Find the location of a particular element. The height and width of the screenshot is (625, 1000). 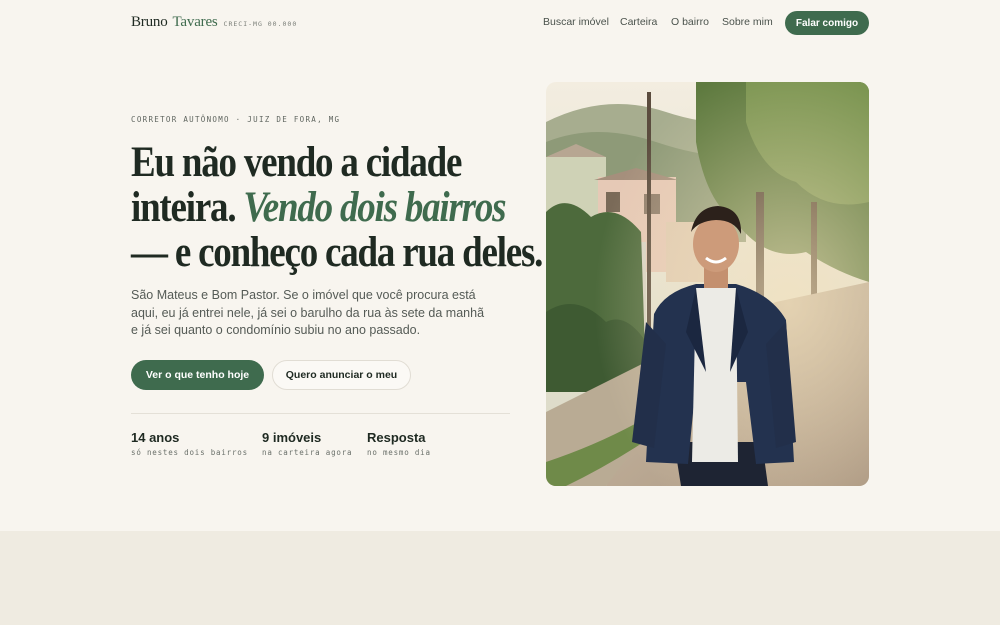

stat-years: 14 anos só nestes dois bairros is located at coordinates (189, 443).